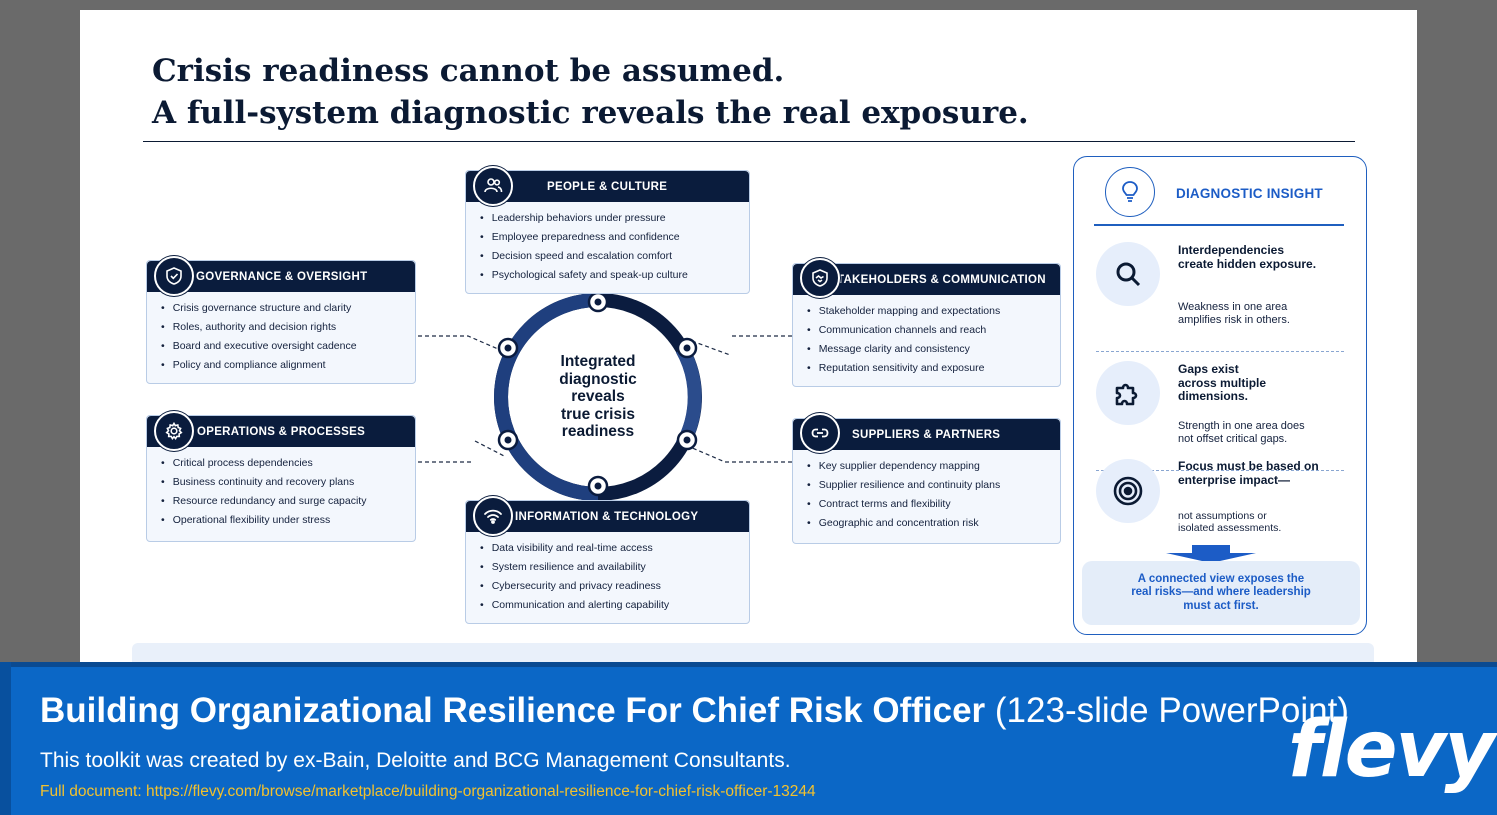  Describe the element at coordinates (1249, 193) in the screenshot. I see `insight-title: DIAGNOSTIC INSIGHT` at that location.